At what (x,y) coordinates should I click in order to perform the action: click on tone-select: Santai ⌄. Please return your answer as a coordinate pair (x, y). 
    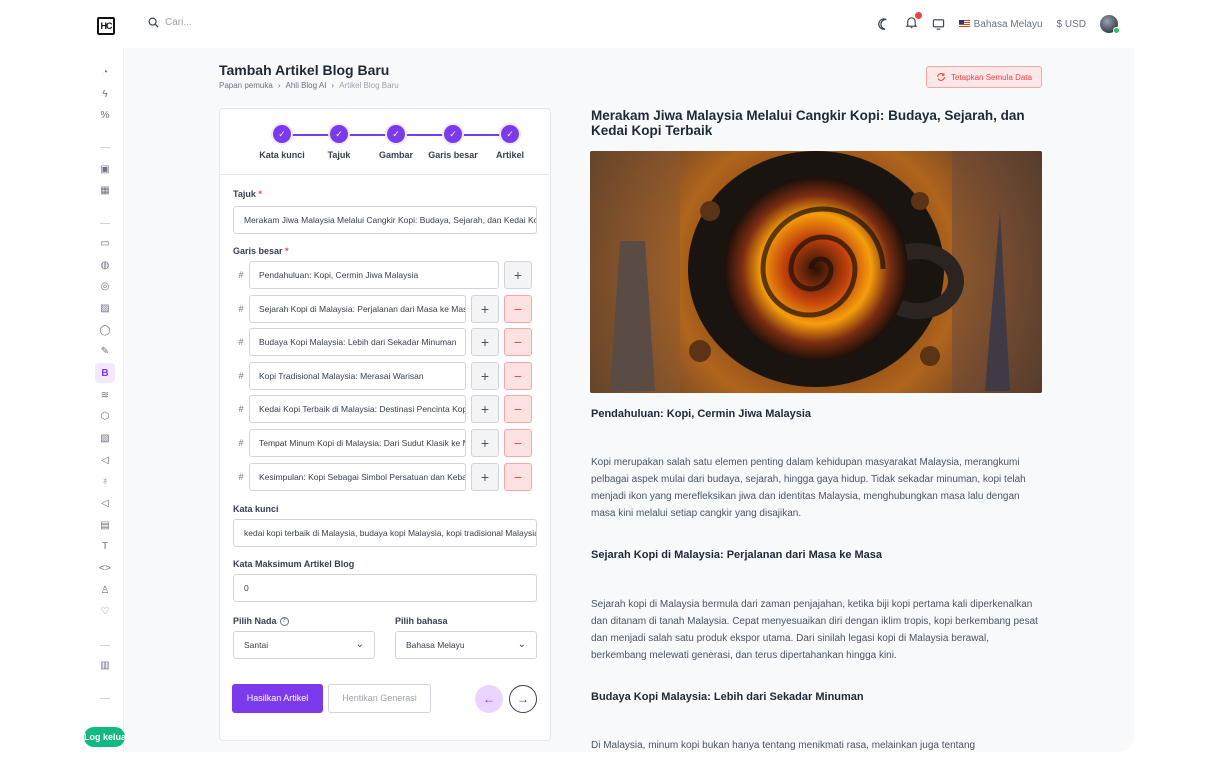
    Looking at the image, I should click on (304, 645).